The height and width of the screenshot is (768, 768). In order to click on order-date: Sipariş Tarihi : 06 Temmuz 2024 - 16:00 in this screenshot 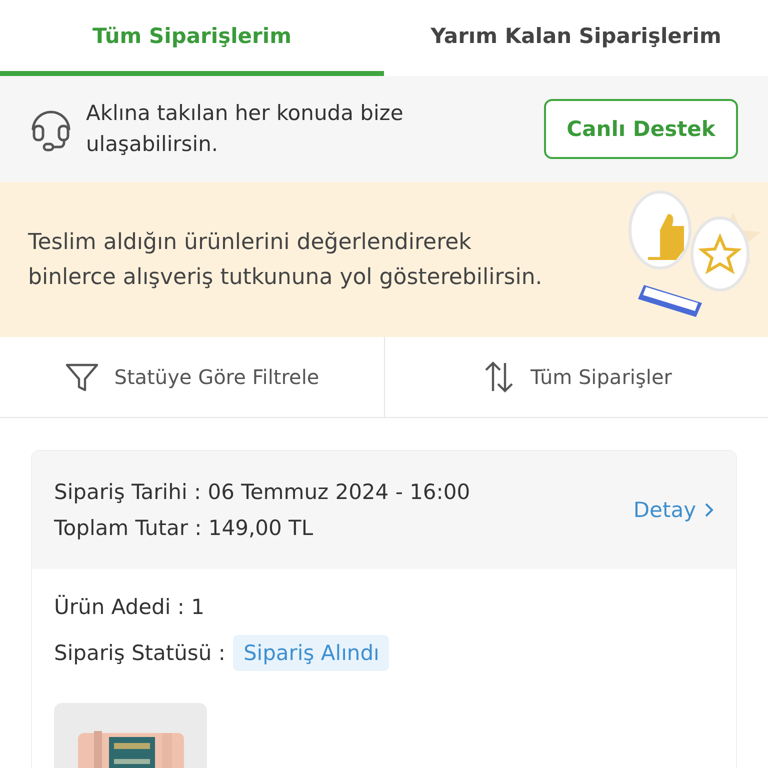, I will do `click(263, 492)`.